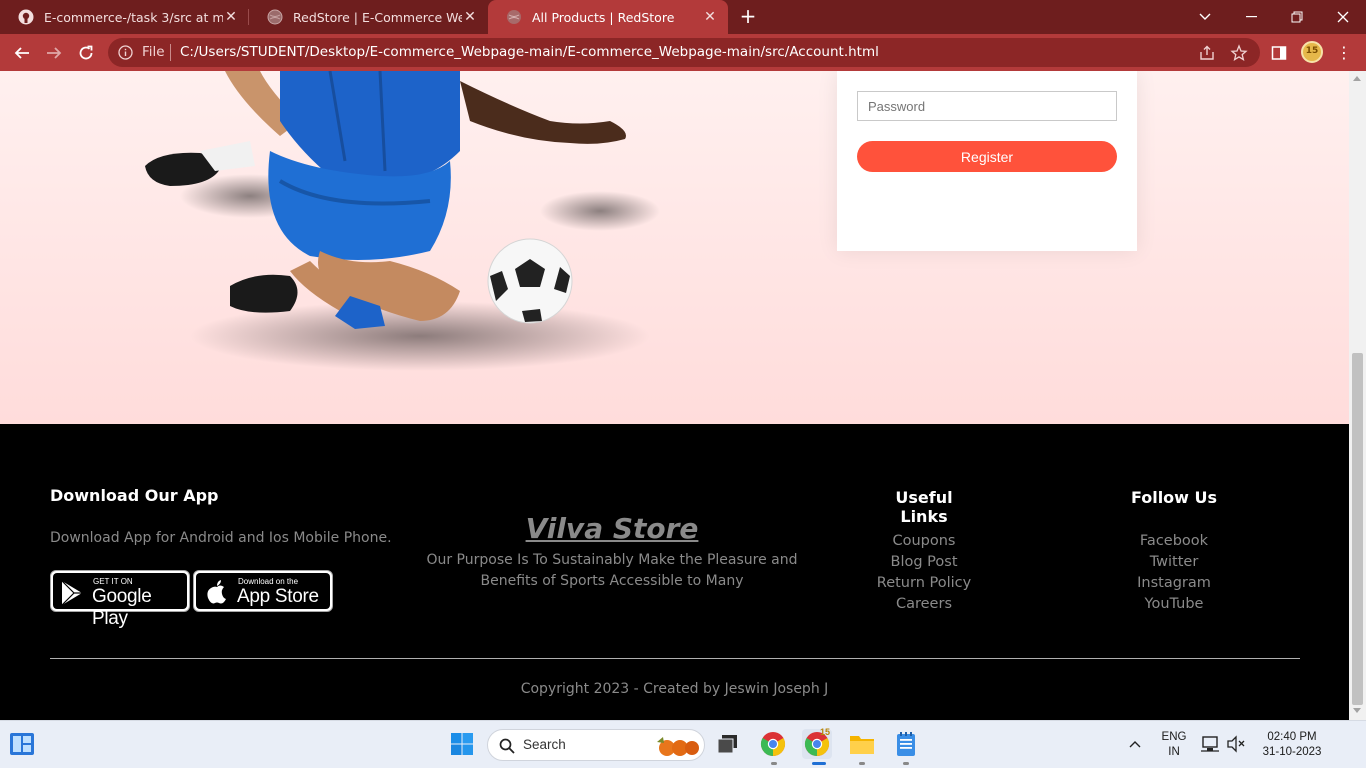  Describe the element at coordinates (54, 53) in the screenshot. I see `forward-arrow-icon` at that location.